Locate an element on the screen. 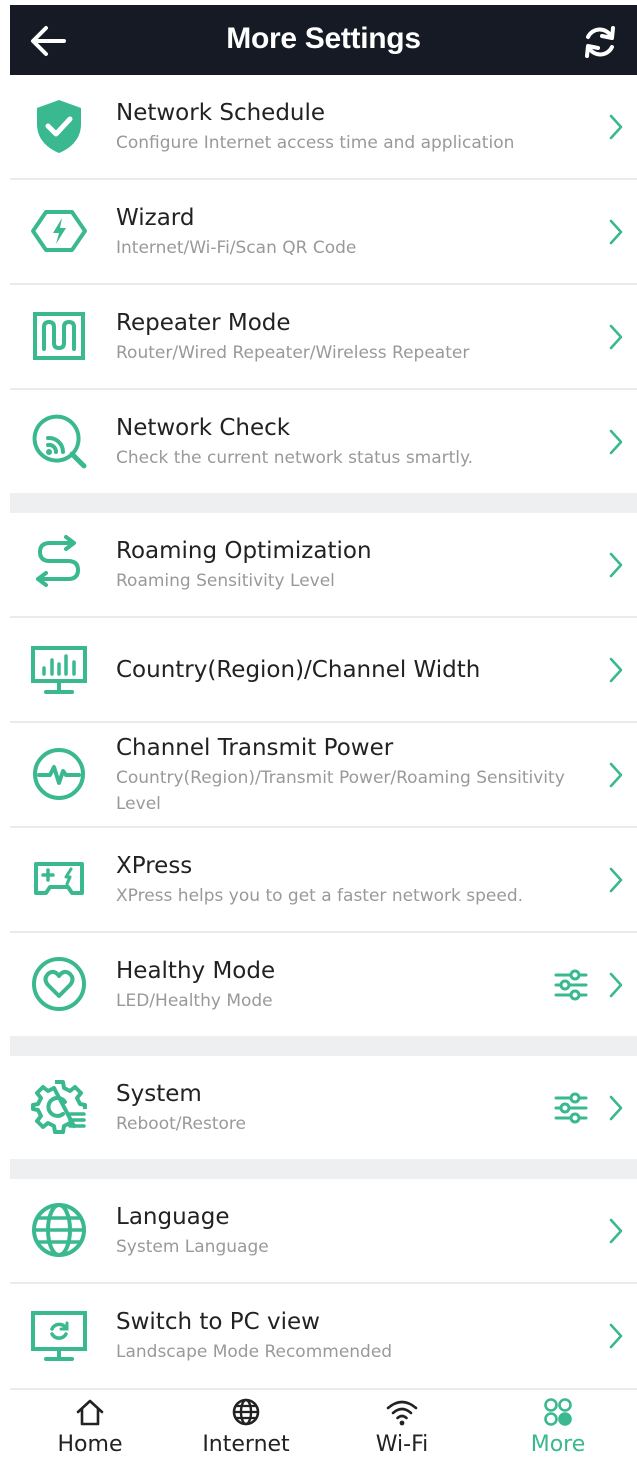 The image size is (637, 1464). settings-item-subtitle: Router/Wired Repeater/Wireless Repeater is located at coordinates (293, 352).